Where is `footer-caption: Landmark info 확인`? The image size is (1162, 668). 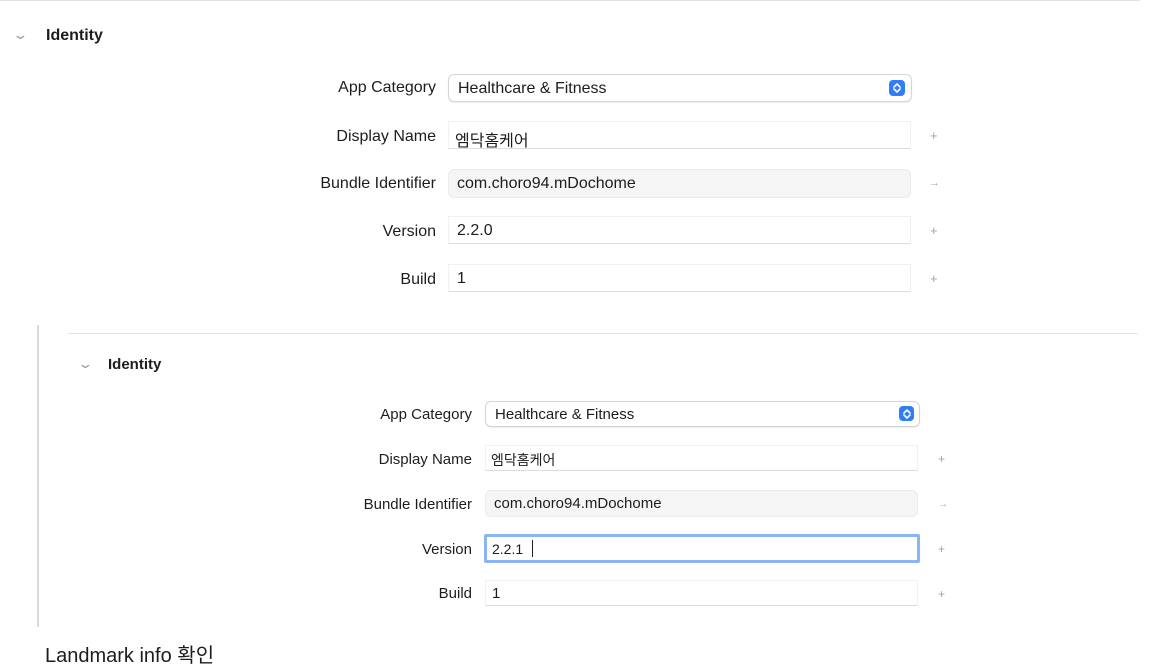
footer-caption: Landmark info 확인 is located at coordinates (130, 656).